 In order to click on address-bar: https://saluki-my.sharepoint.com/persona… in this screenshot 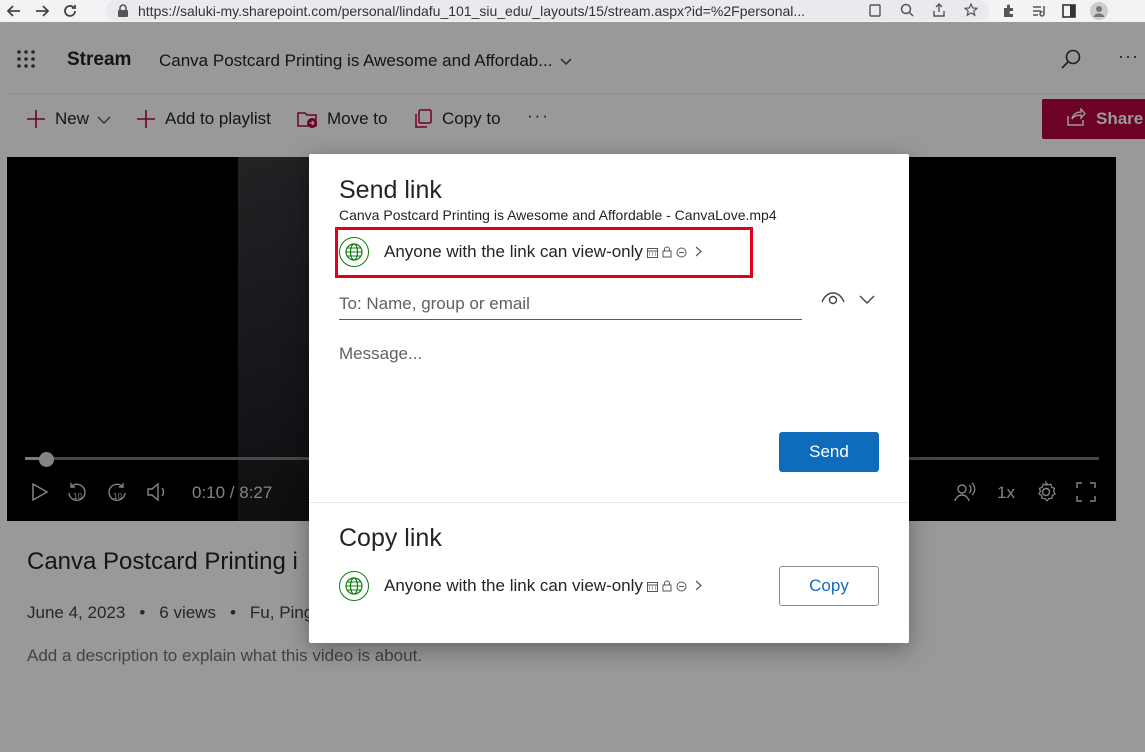, I will do `click(547, 10)`.